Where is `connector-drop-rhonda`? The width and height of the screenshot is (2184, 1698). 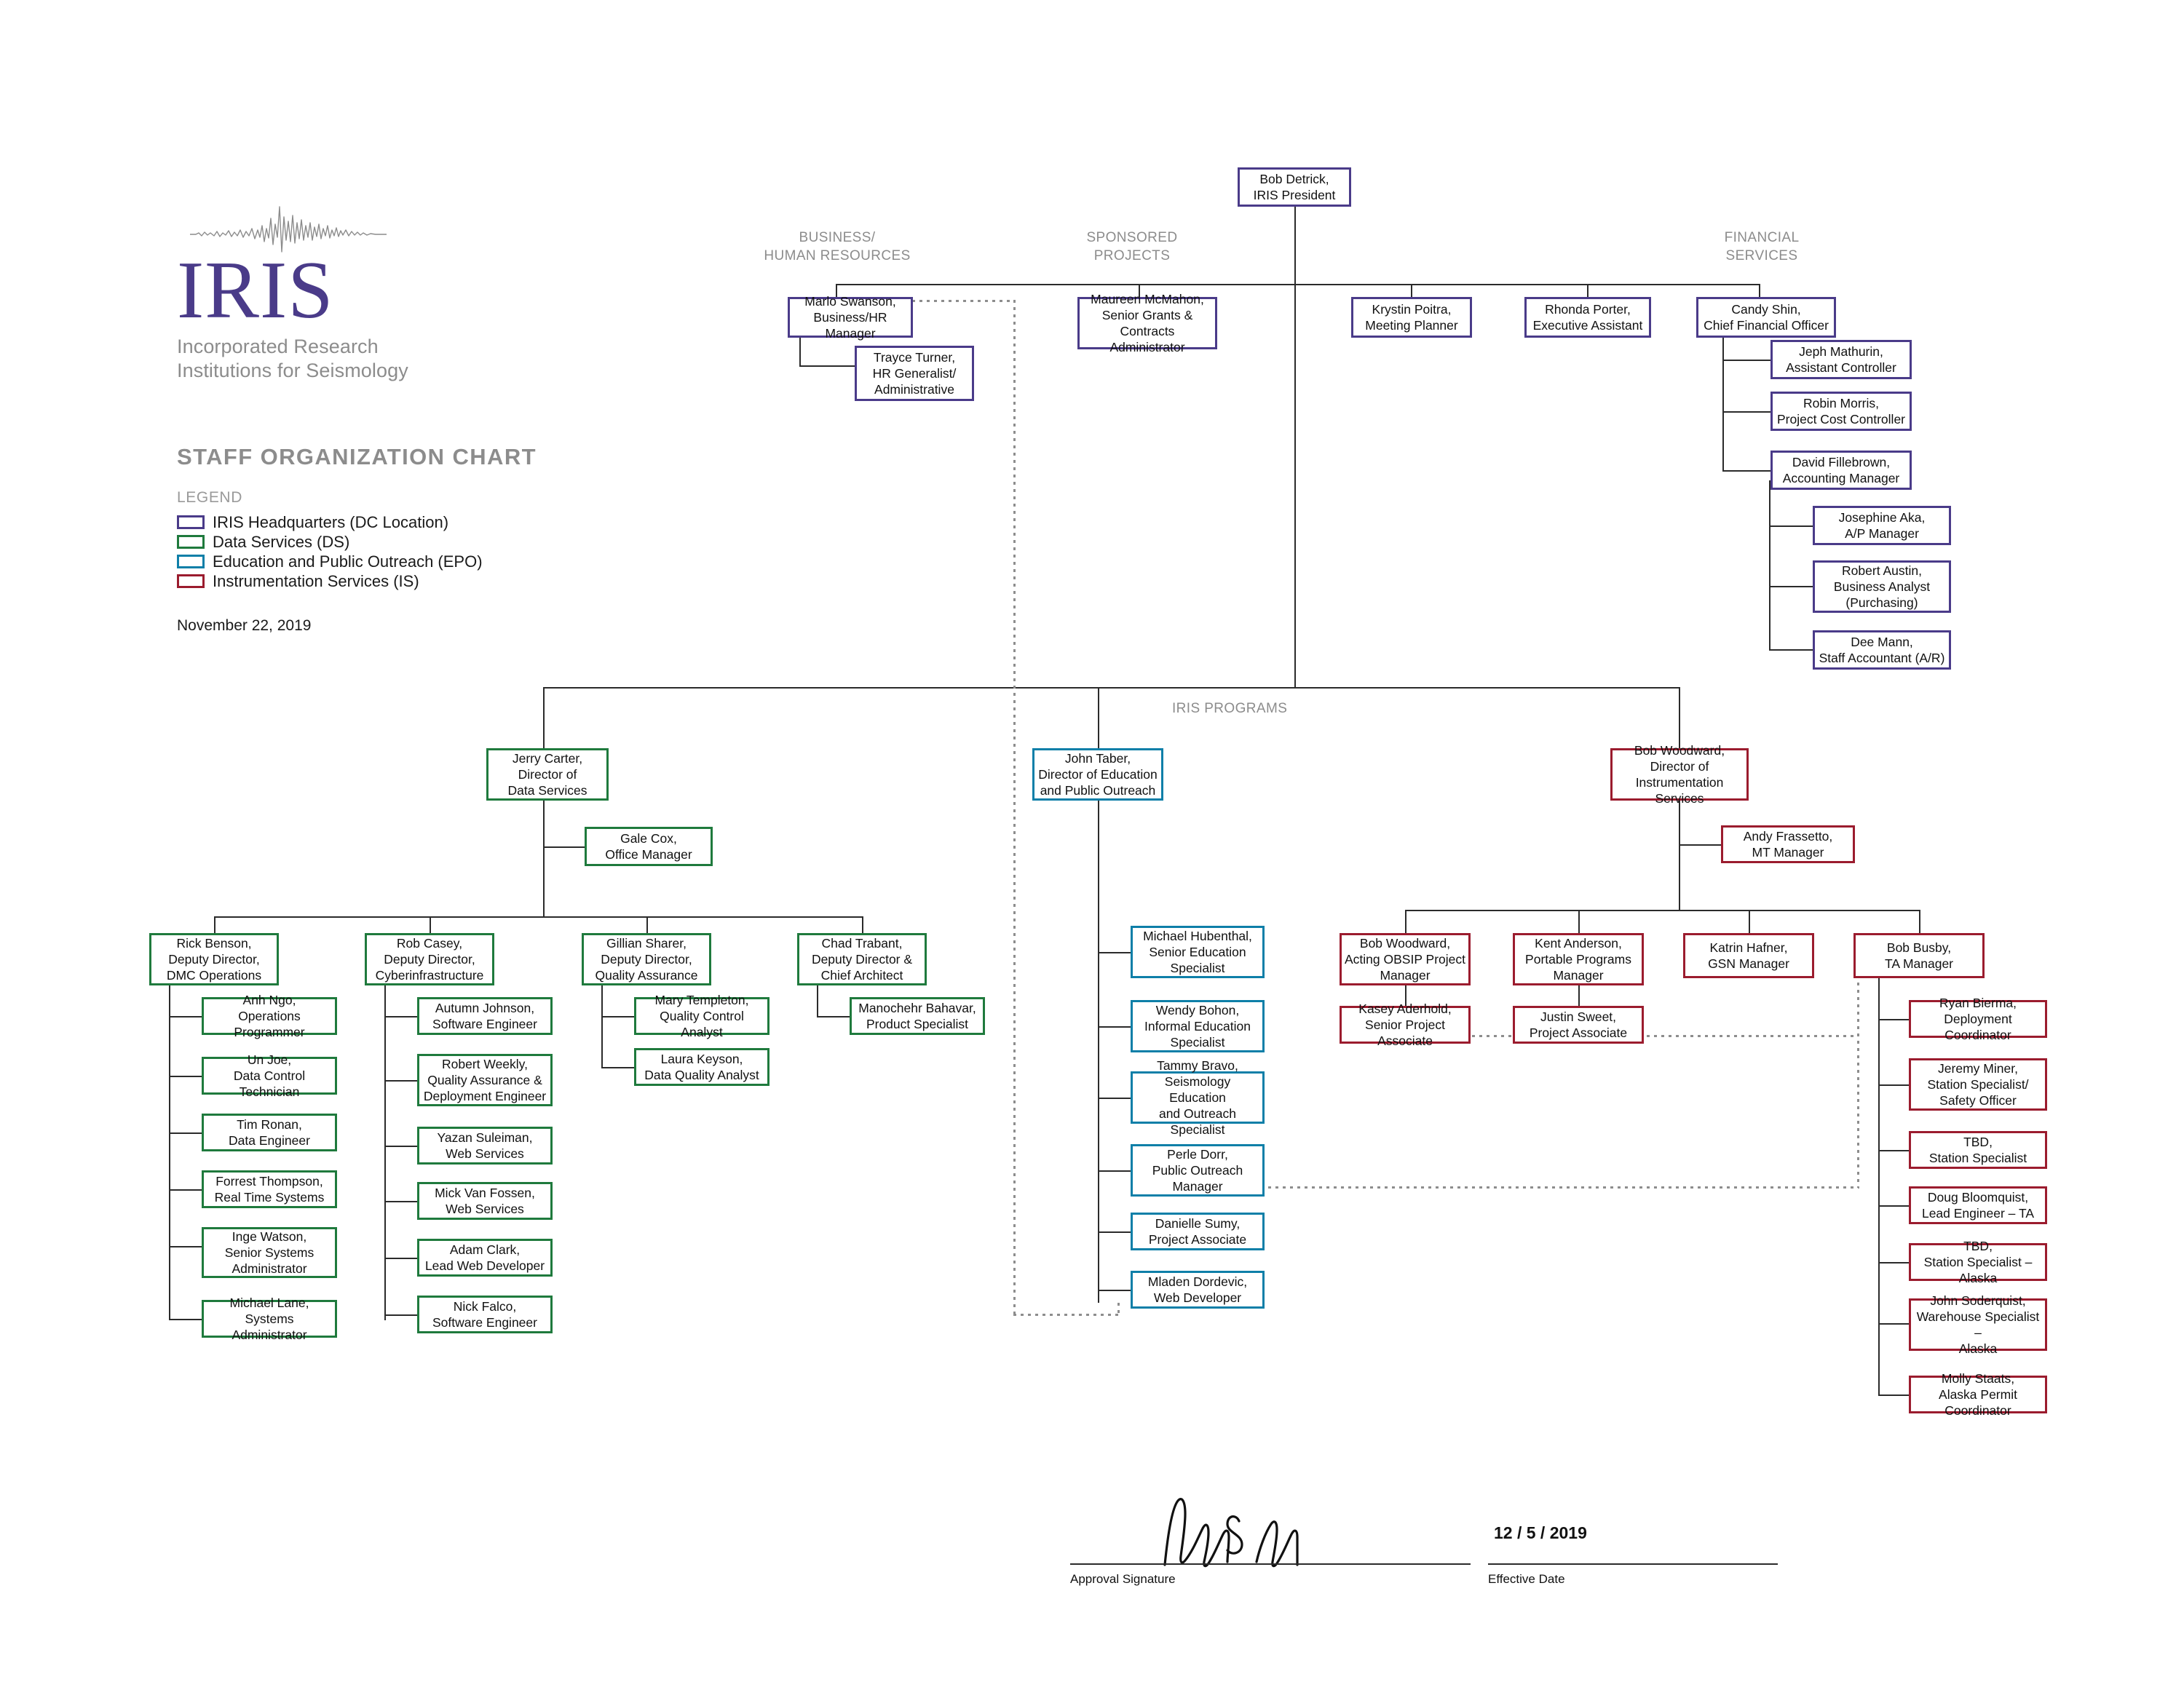
connector-drop-rhonda is located at coordinates (1587, 290).